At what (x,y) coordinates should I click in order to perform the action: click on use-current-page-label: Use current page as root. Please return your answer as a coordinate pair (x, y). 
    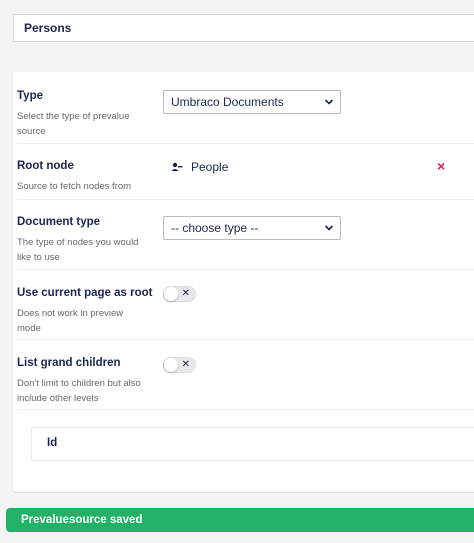
    Looking at the image, I should click on (85, 293).